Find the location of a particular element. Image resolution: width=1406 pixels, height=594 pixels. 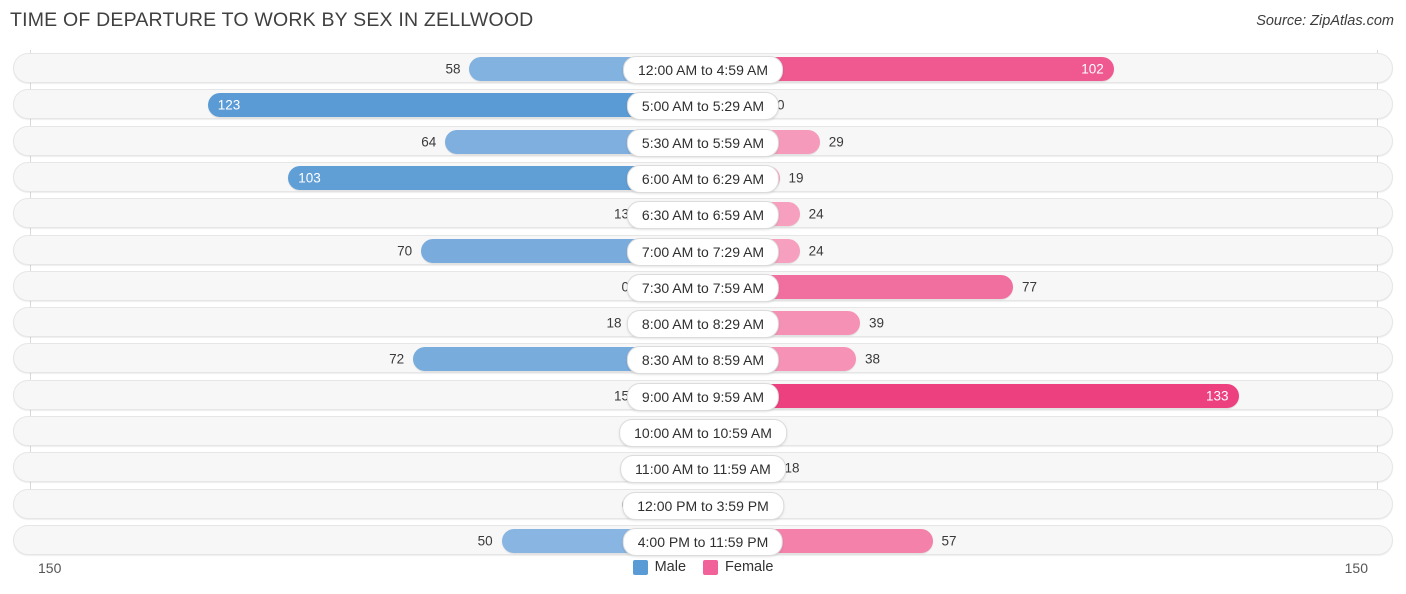

category-label: 6:00 AM to 6:29 AM is located at coordinates (703, 178).